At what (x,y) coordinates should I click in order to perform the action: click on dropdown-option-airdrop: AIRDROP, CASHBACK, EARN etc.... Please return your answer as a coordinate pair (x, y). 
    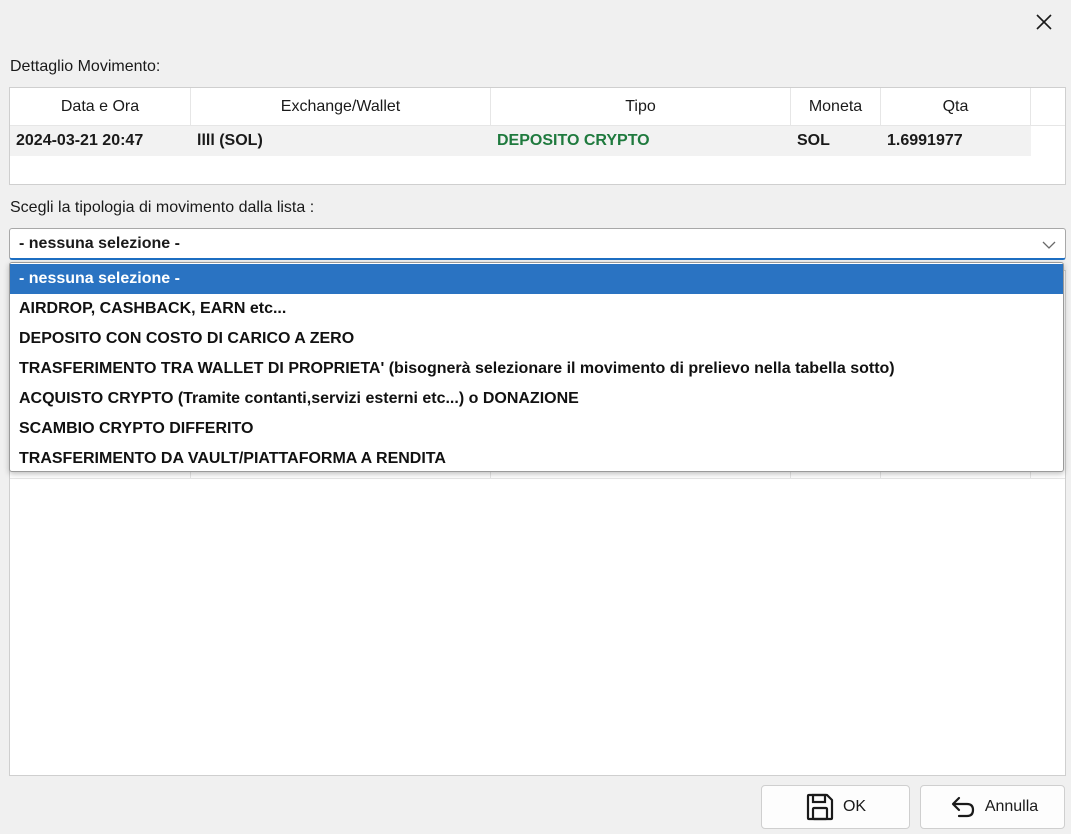
    Looking at the image, I should click on (536, 309).